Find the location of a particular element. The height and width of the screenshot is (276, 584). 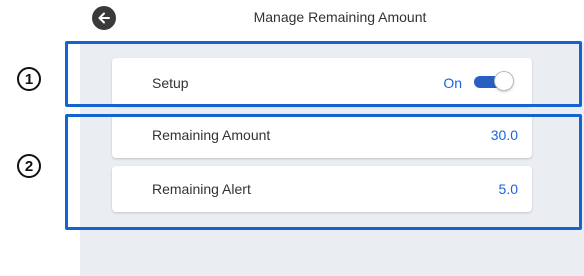

callout-number-1: 1 is located at coordinates (29, 79).